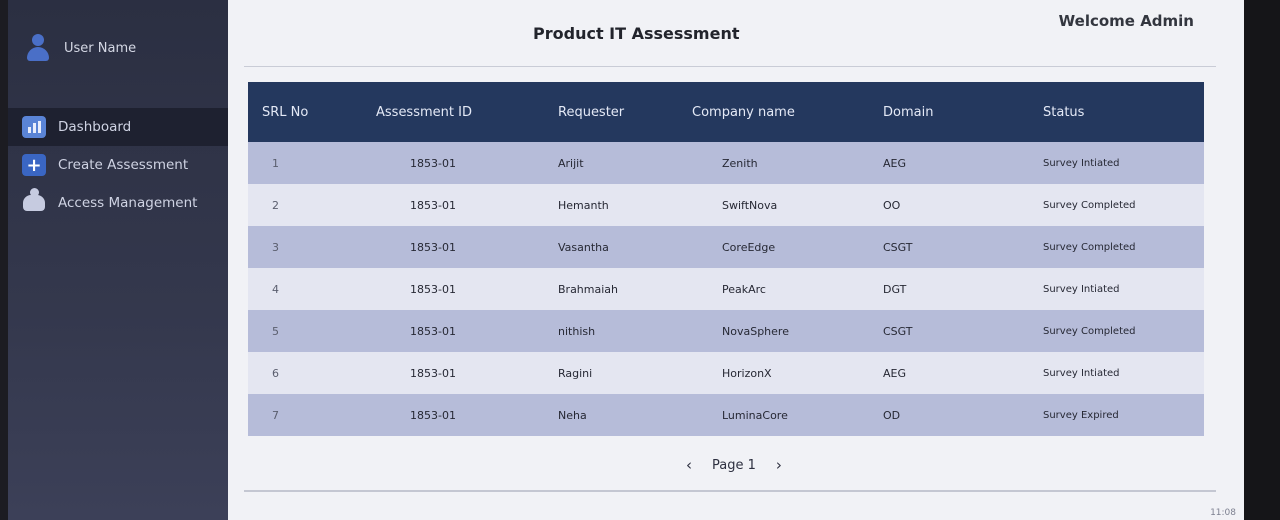 The height and width of the screenshot is (520, 1280). What do you see at coordinates (34, 201) in the screenshot?
I see `users-icon` at bounding box center [34, 201].